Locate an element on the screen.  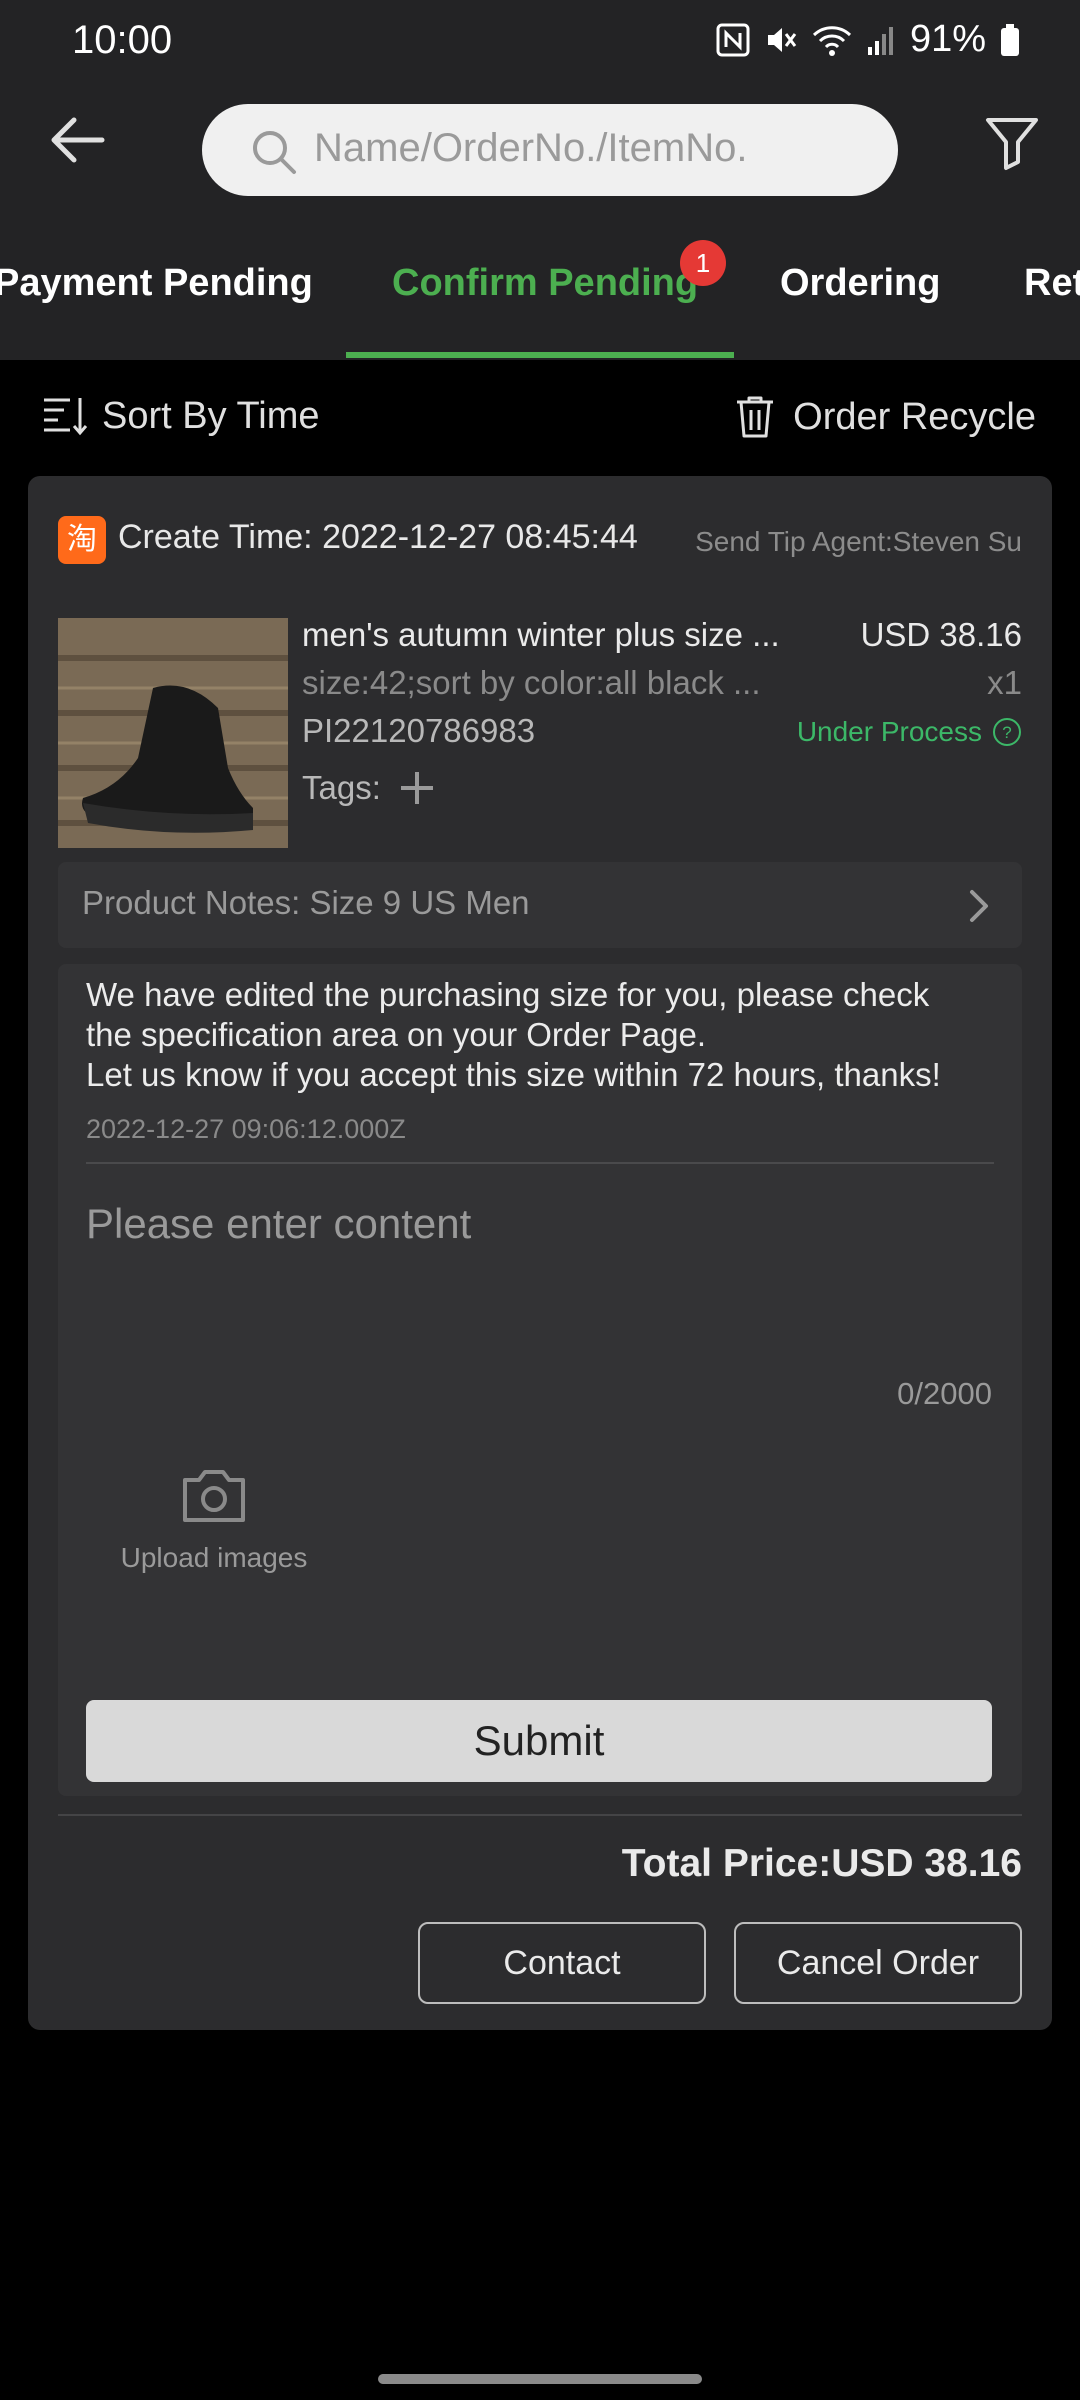
search-input: Name/OrderNo./ItemNo. is located at coordinates (550, 150).